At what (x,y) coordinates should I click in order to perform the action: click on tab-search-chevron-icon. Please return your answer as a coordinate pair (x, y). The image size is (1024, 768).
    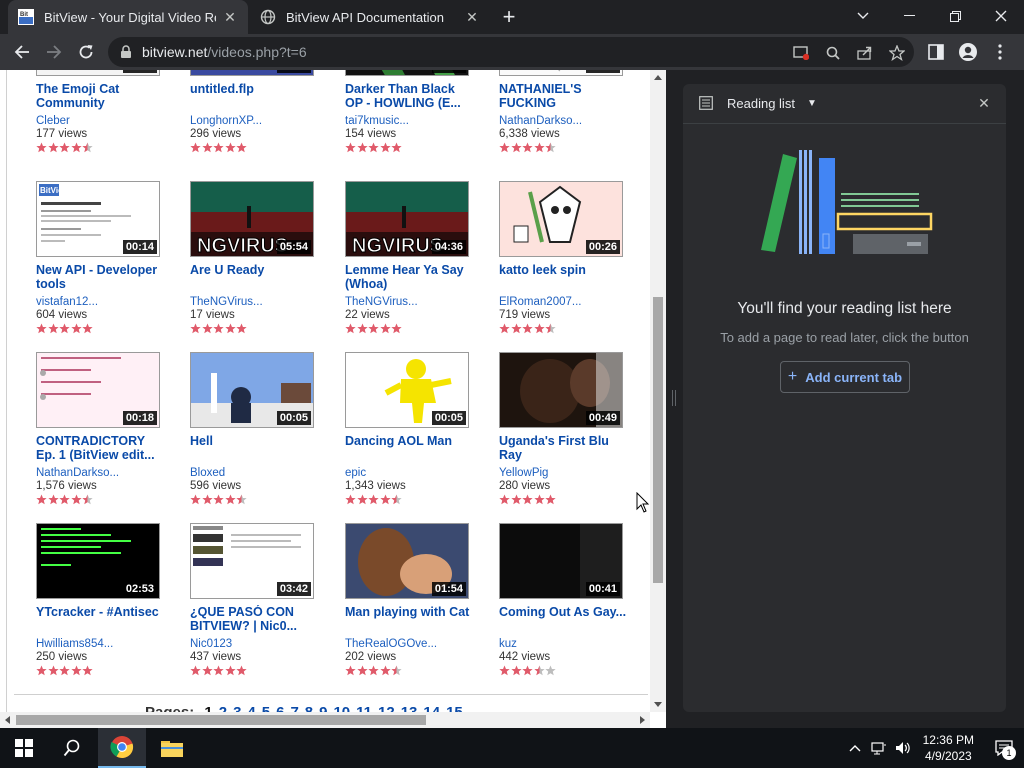
    Looking at the image, I should click on (863, 16).